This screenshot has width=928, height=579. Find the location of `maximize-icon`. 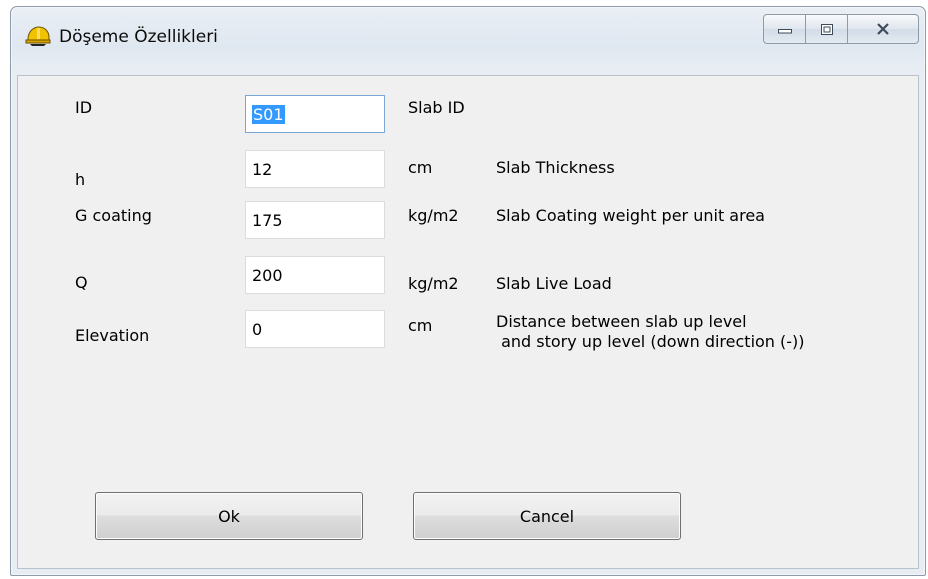

maximize-icon is located at coordinates (826, 29).